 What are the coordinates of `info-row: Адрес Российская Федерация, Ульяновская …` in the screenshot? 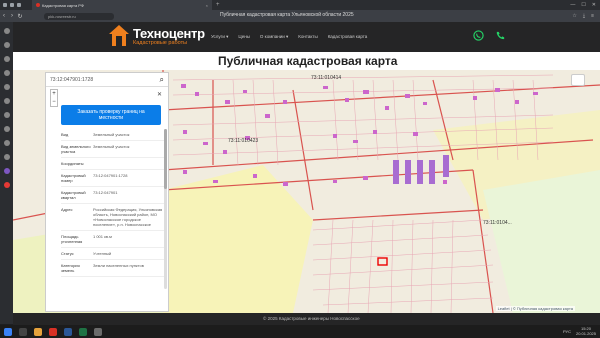 It's located at (113, 217).